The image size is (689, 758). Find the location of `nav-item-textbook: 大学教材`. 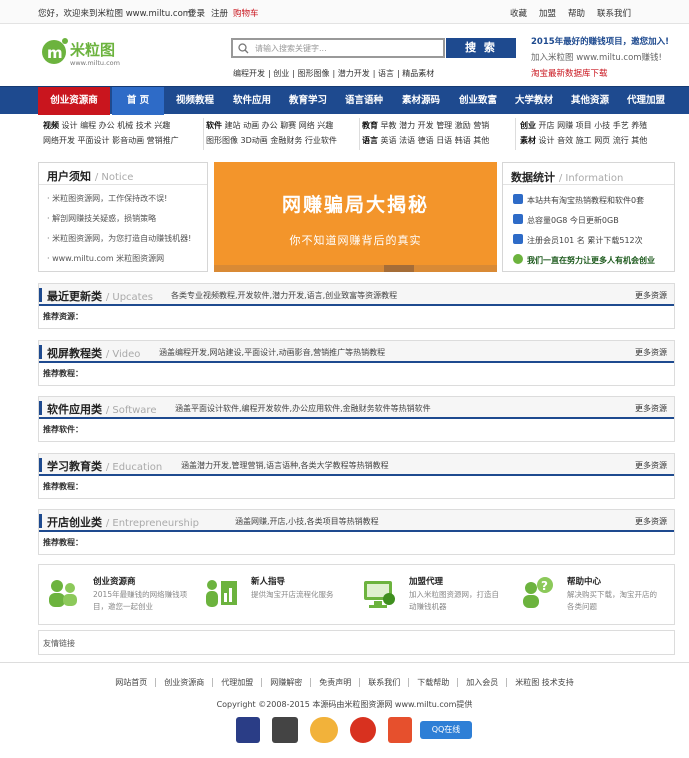

nav-item-textbook: 大学教材 is located at coordinates (534, 101).